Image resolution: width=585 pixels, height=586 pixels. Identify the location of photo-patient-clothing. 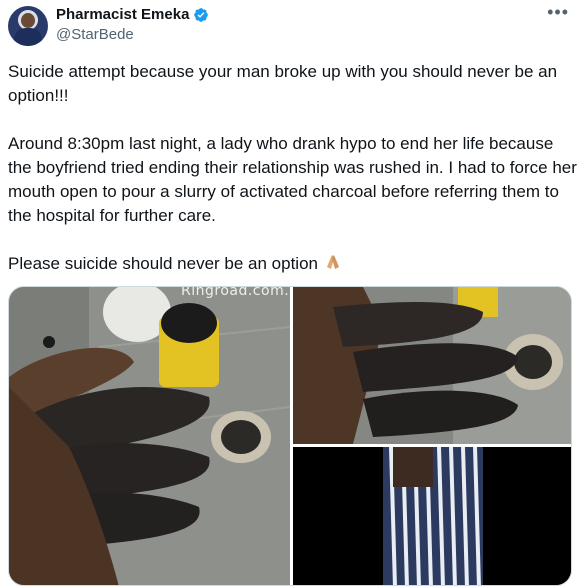
(432, 516).